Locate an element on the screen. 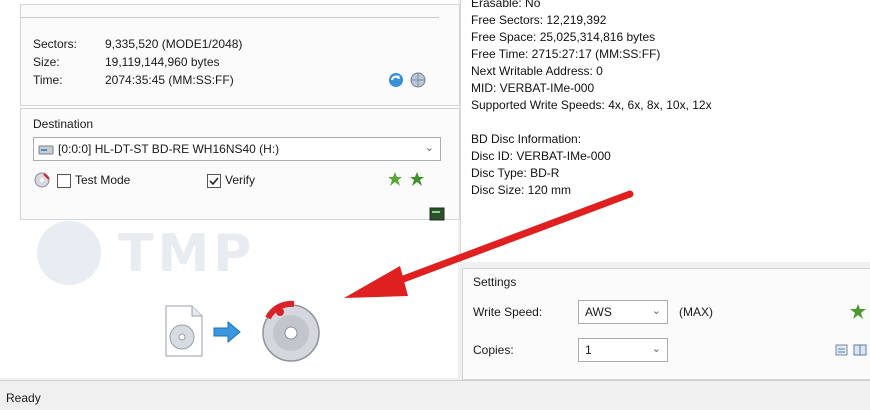  test-mode-checkbox is located at coordinates (64, 181).